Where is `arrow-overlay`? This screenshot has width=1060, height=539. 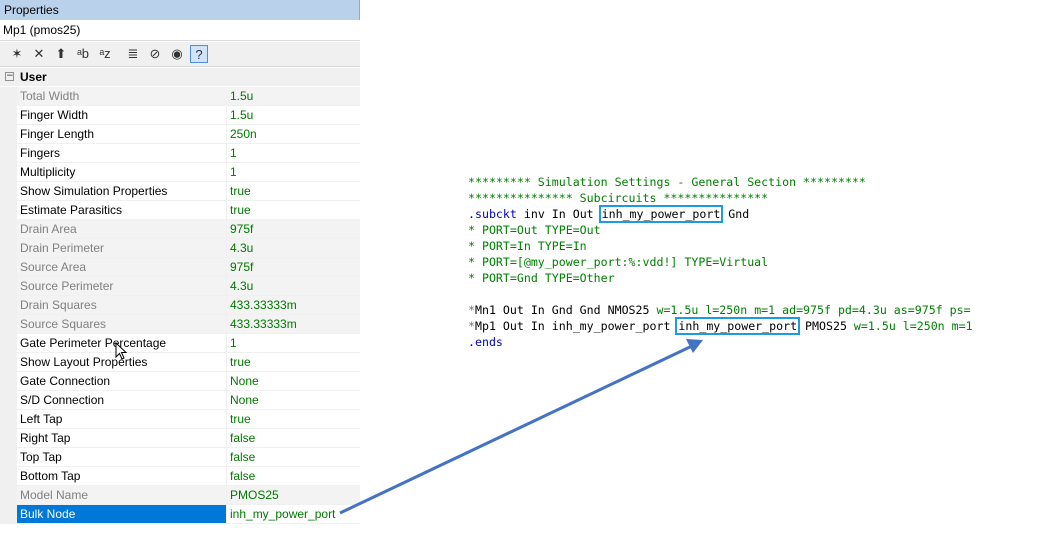
arrow-overlay is located at coordinates (521, 427).